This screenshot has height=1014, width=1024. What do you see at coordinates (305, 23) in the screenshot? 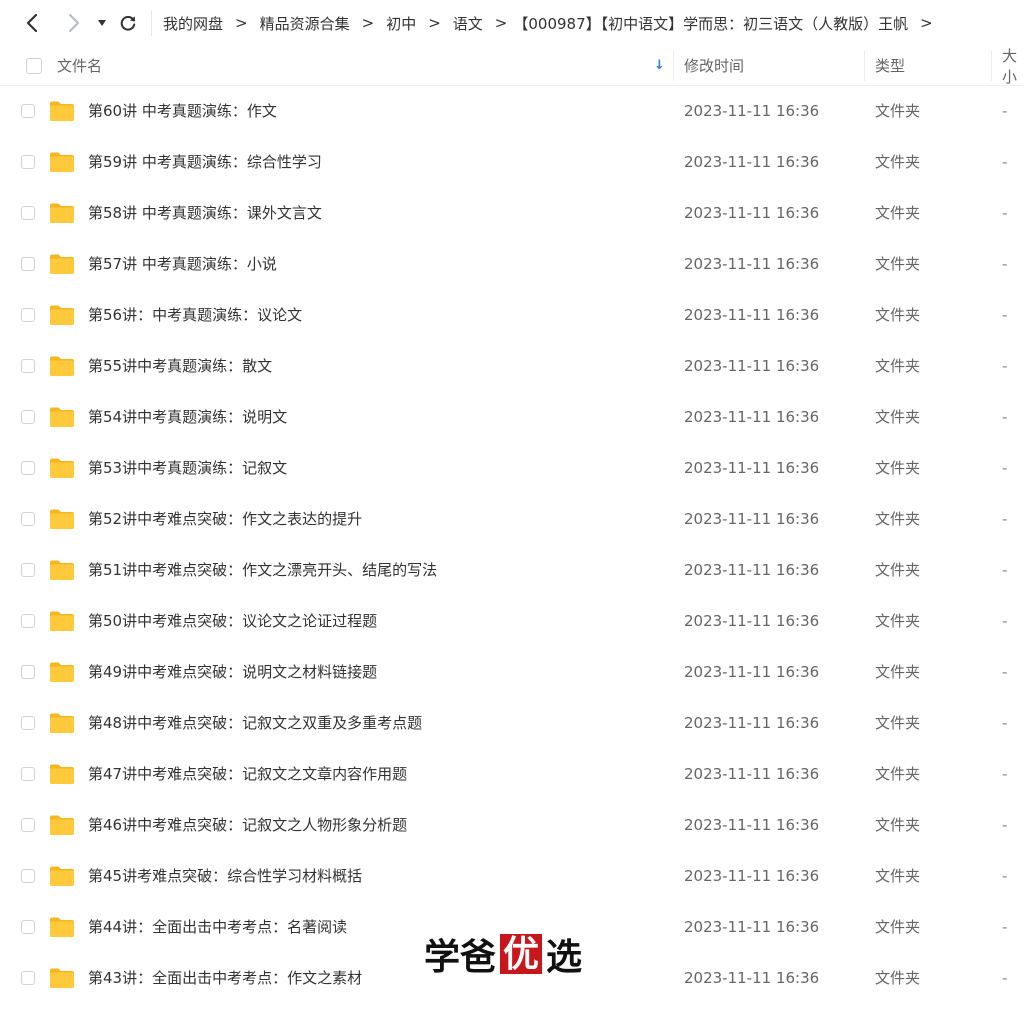
I see `breadcrumb-item: 精品资源合集` at bounding box center [305, 23].